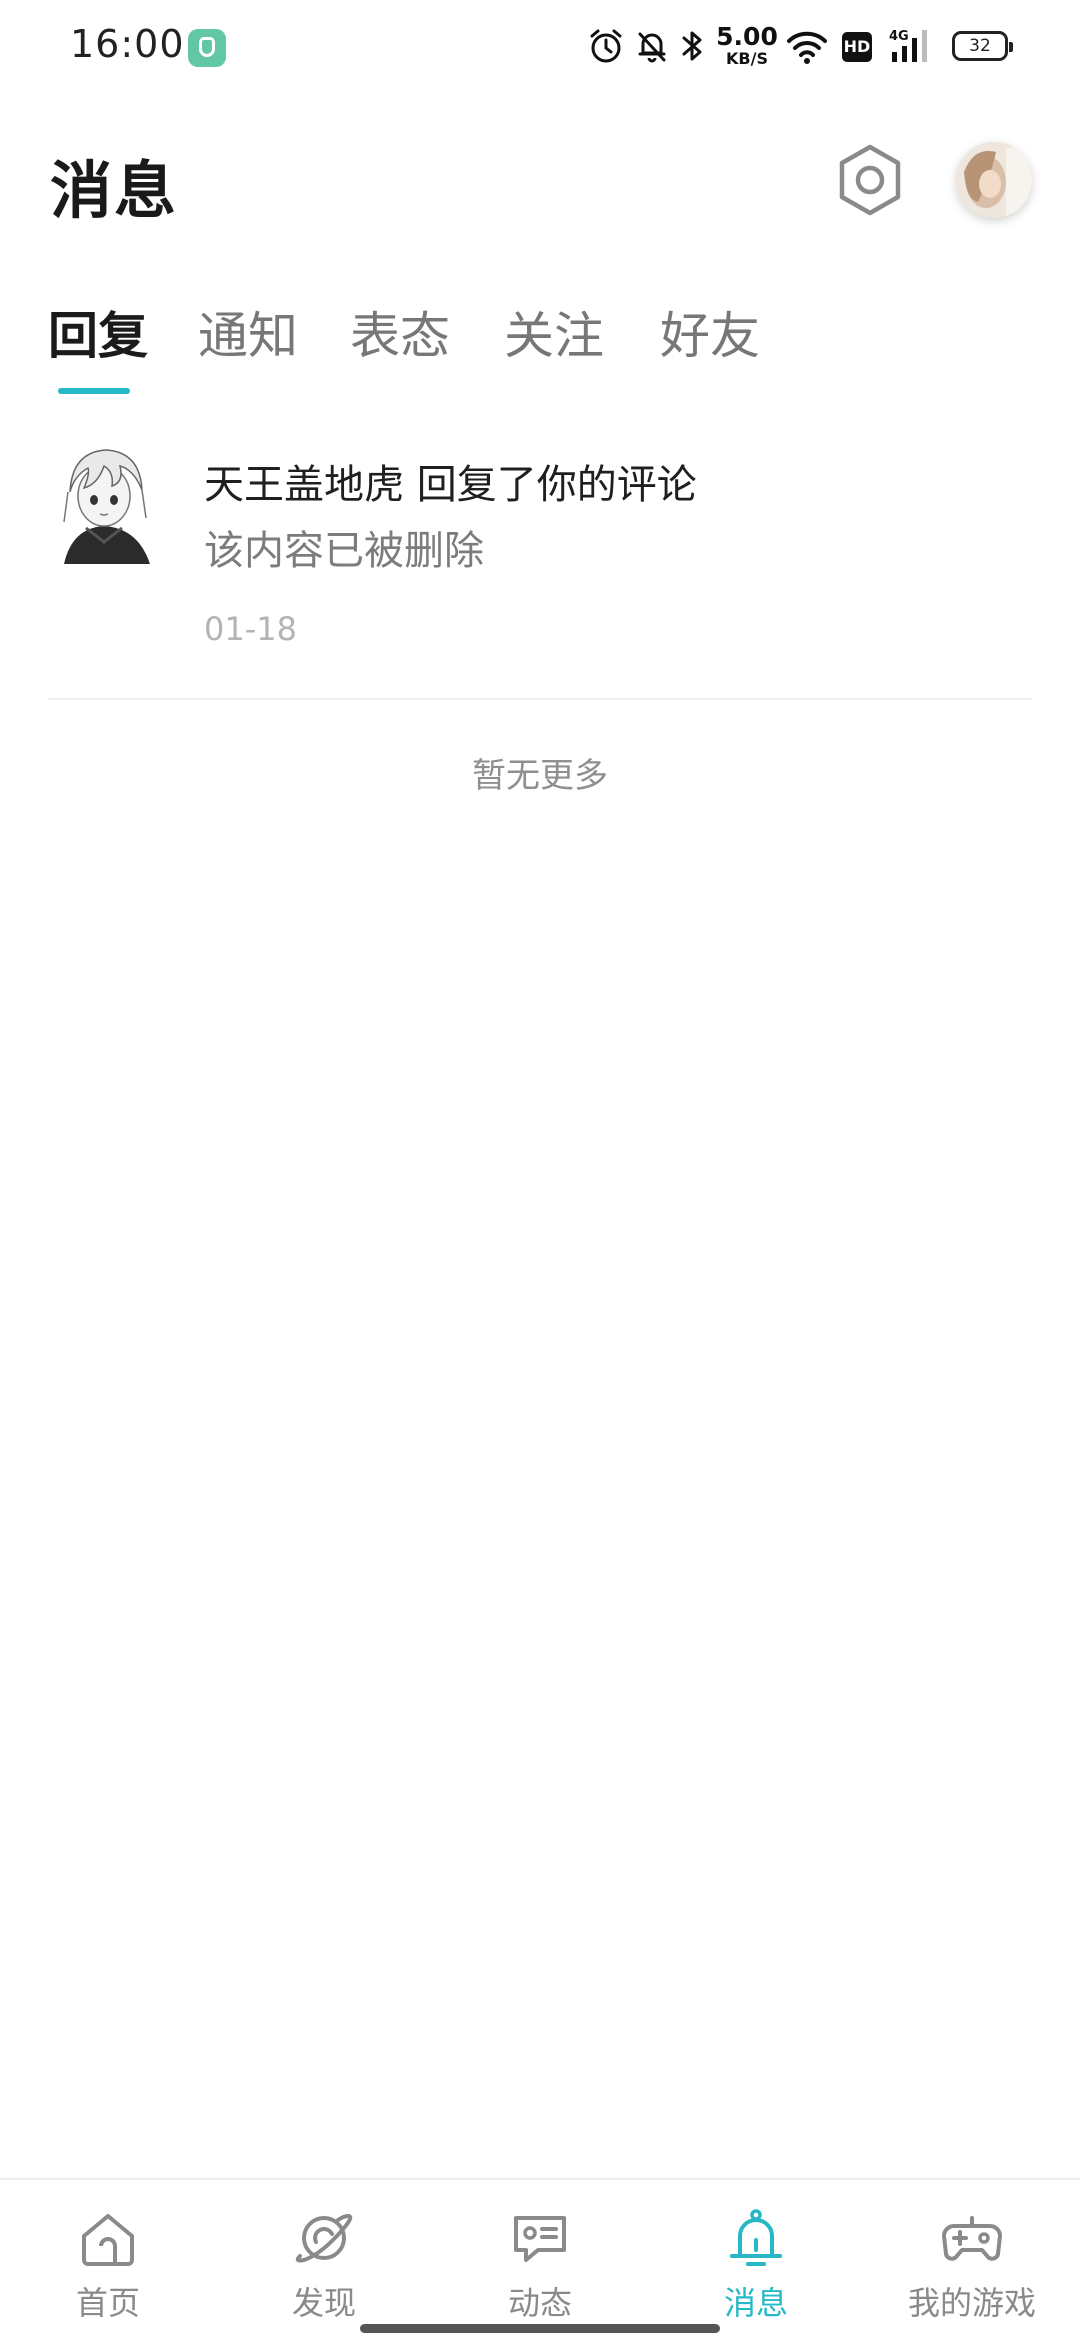 This screenshot has height=2340, width=1080. What do you see at coordinates (207, 48) in the screenshot?
I see `security-badge-icon` at bounding box center [207, 48].